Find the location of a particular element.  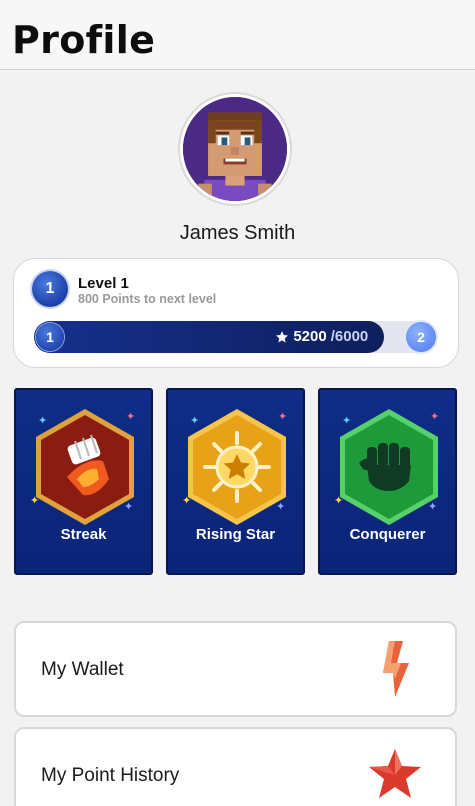

badge-streak: ✦ ✦ ✦ ✦ Streak is located at coordinates (83, 481).